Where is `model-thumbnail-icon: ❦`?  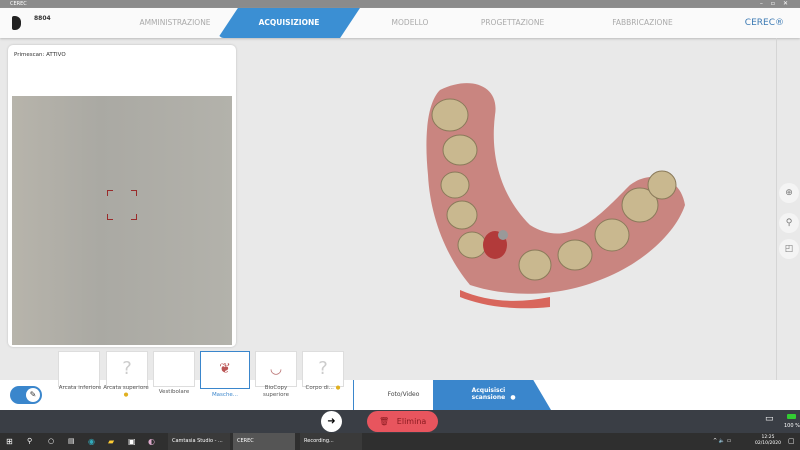
model-thumbnail-icon: ❦ is located at coordinates (225, 369).